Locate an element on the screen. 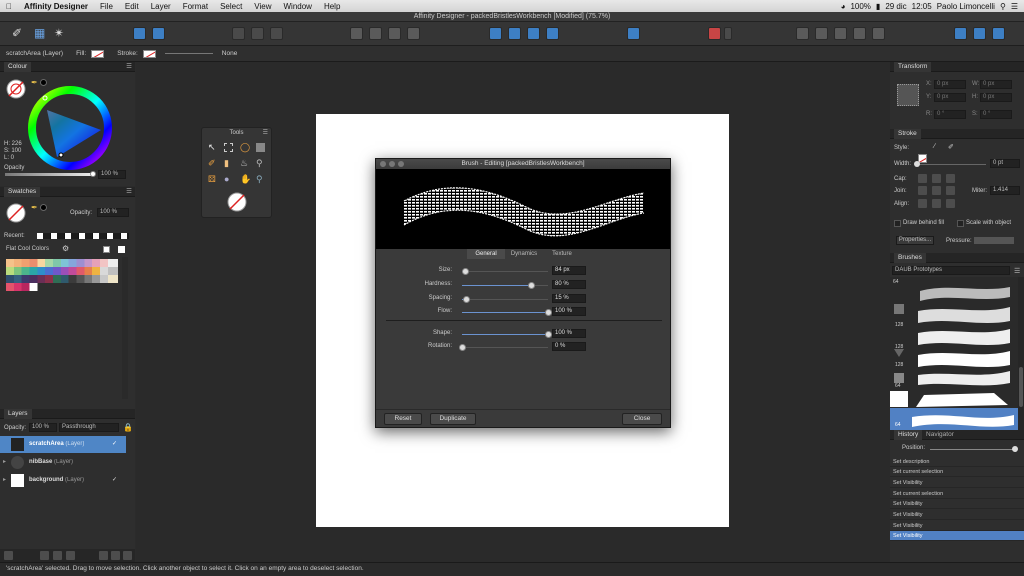 This screenshot has width=1024, height=576. pixel-persona-icon: ▦ is located at coordinates (39, 33).